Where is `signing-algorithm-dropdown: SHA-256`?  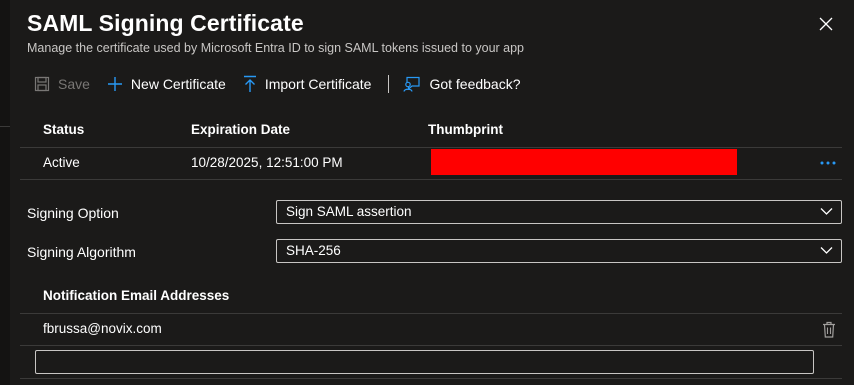 signing-algorithm-dropdown: SHA-256 is located at coordinates (559, 251).